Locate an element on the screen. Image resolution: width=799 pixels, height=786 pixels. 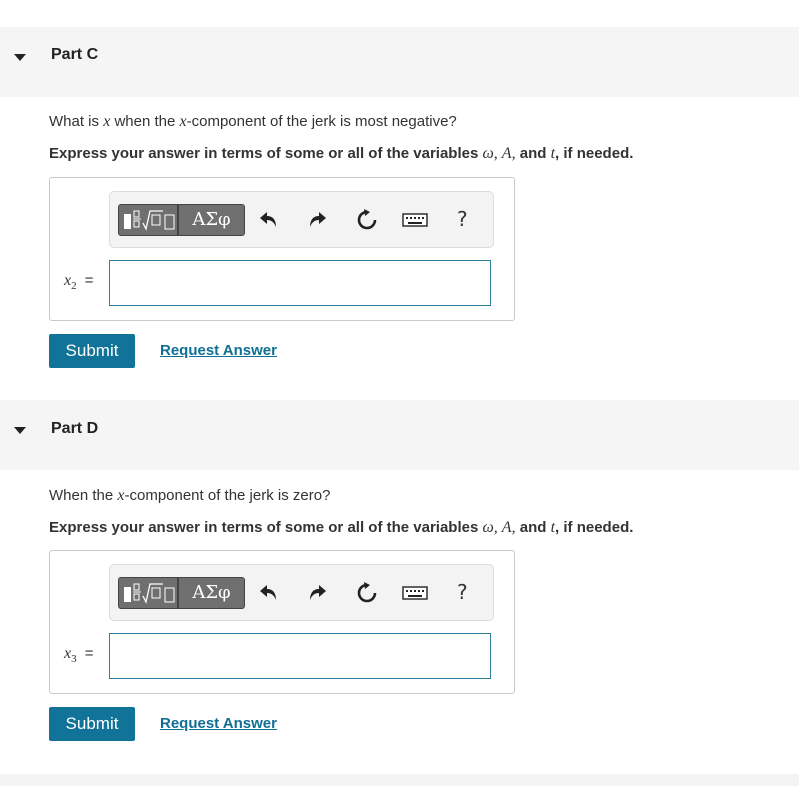
answer-box: ΑΣφ ? x3 = is located at coordinates (282, 622).